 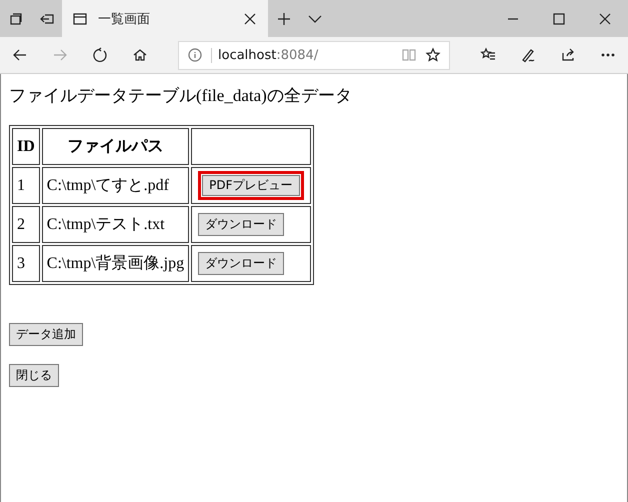 What do you see at coordinates (124, 19) in the screenshot?
I see `tab-title: 一覧画面` at bounding box center [124, 19].